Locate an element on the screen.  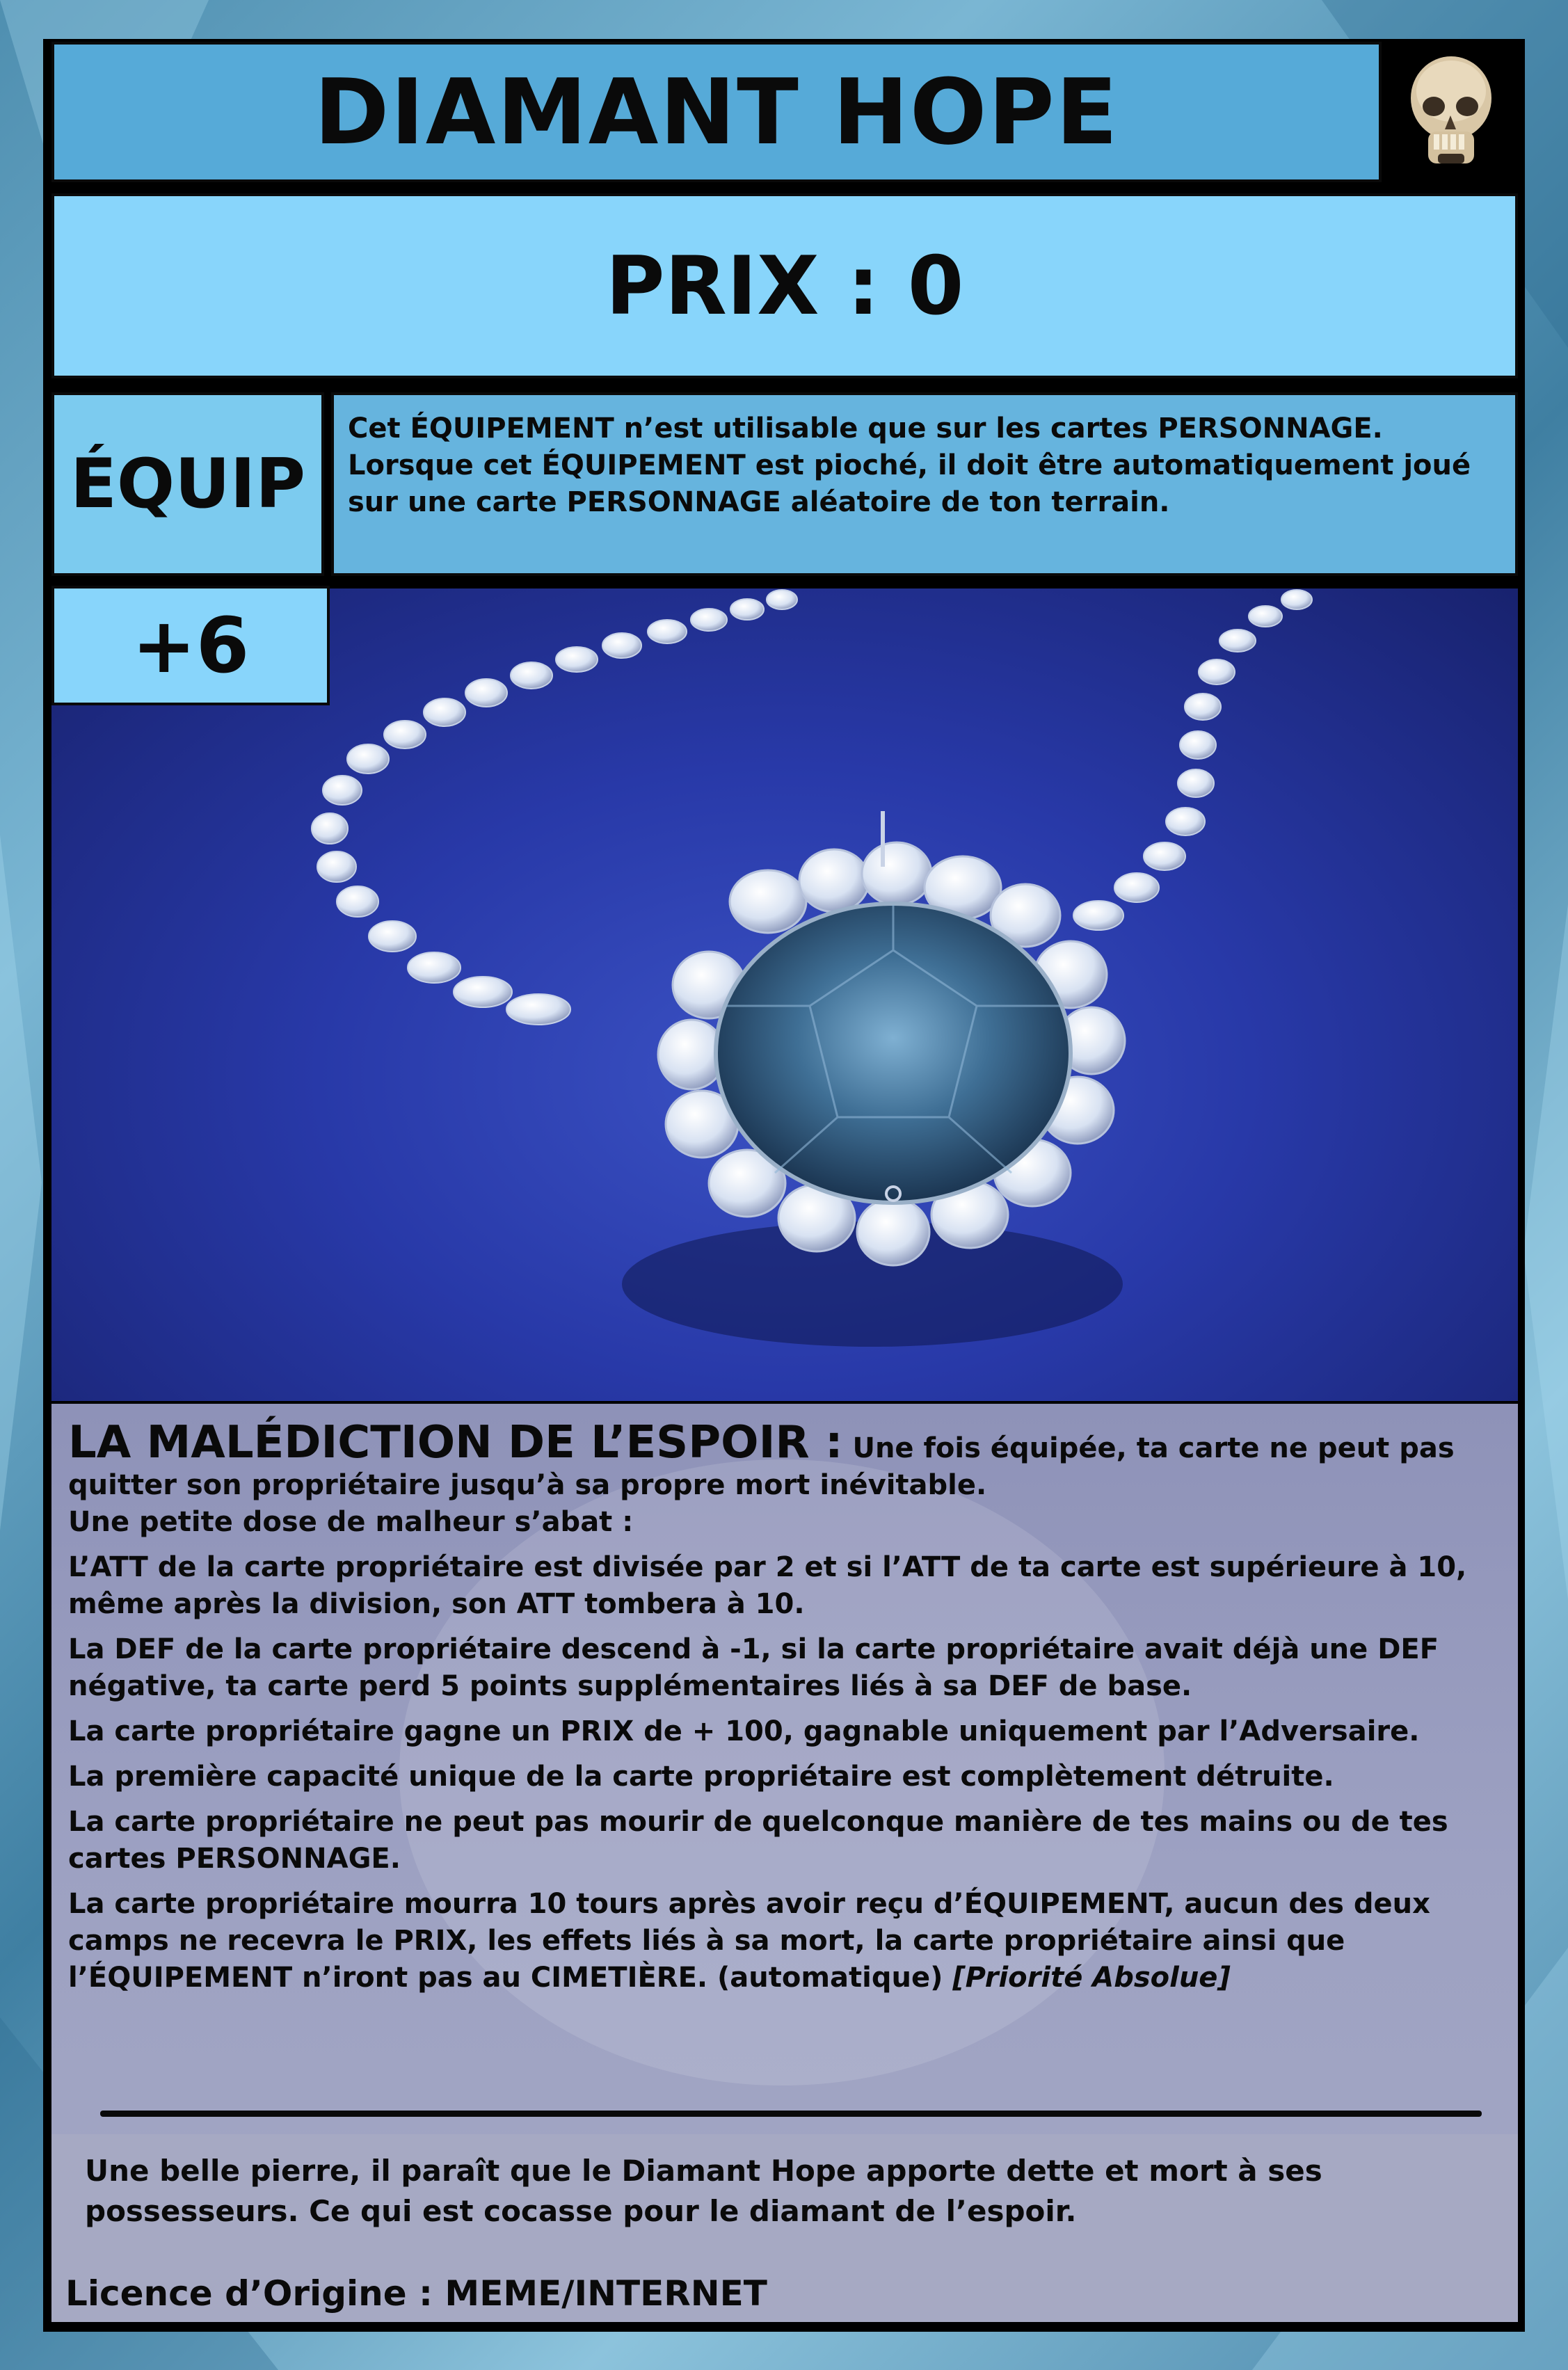
effect-heading: LA MALÉDICTION DE L’ESPOIR : is located at coordinates (455, 1442).